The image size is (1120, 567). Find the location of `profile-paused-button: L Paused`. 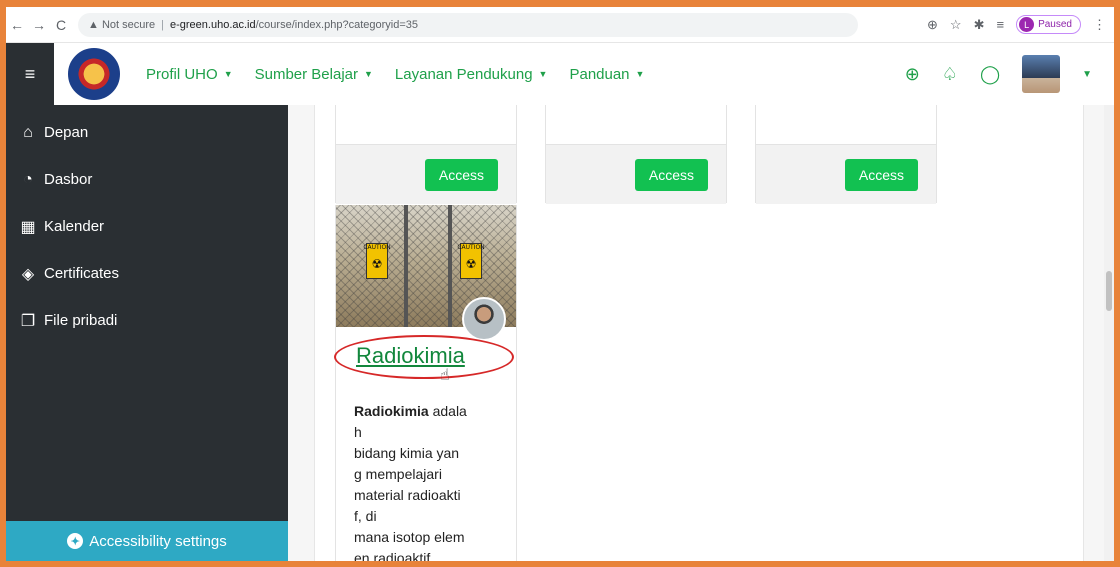

profile-paused-button: L Paused is located at coordinates (1048, 24).